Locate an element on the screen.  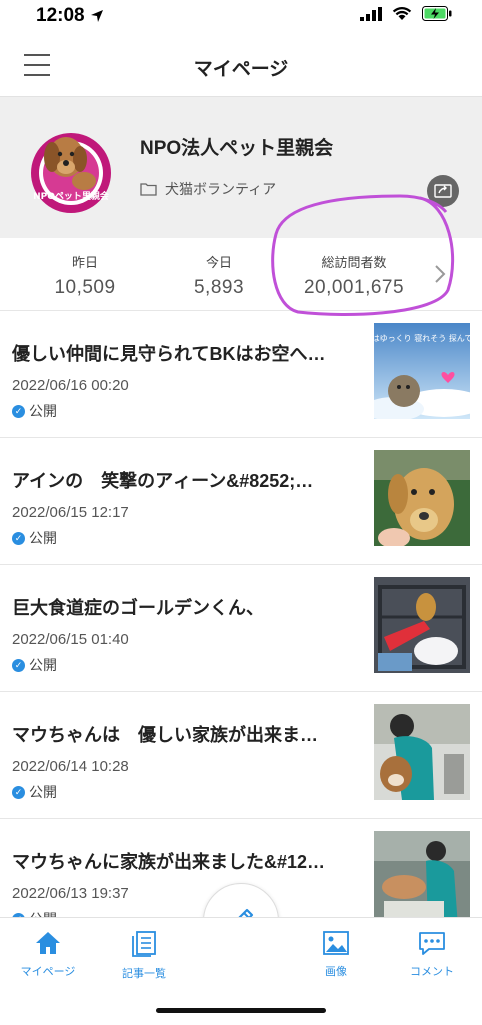
tab-article-list: 記事一覧 is located at coordinates (144, 955).